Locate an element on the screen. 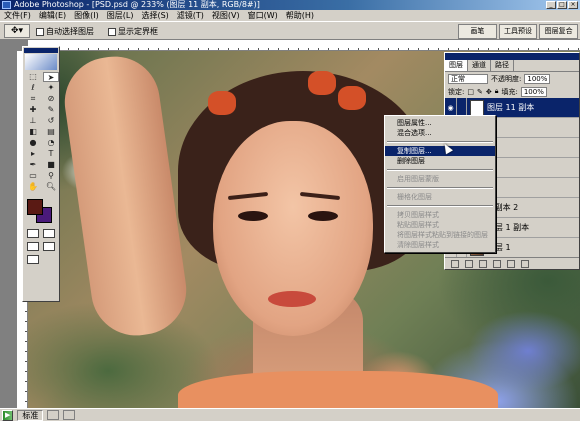  new-layer-icon is located at coordinates (511, 264).